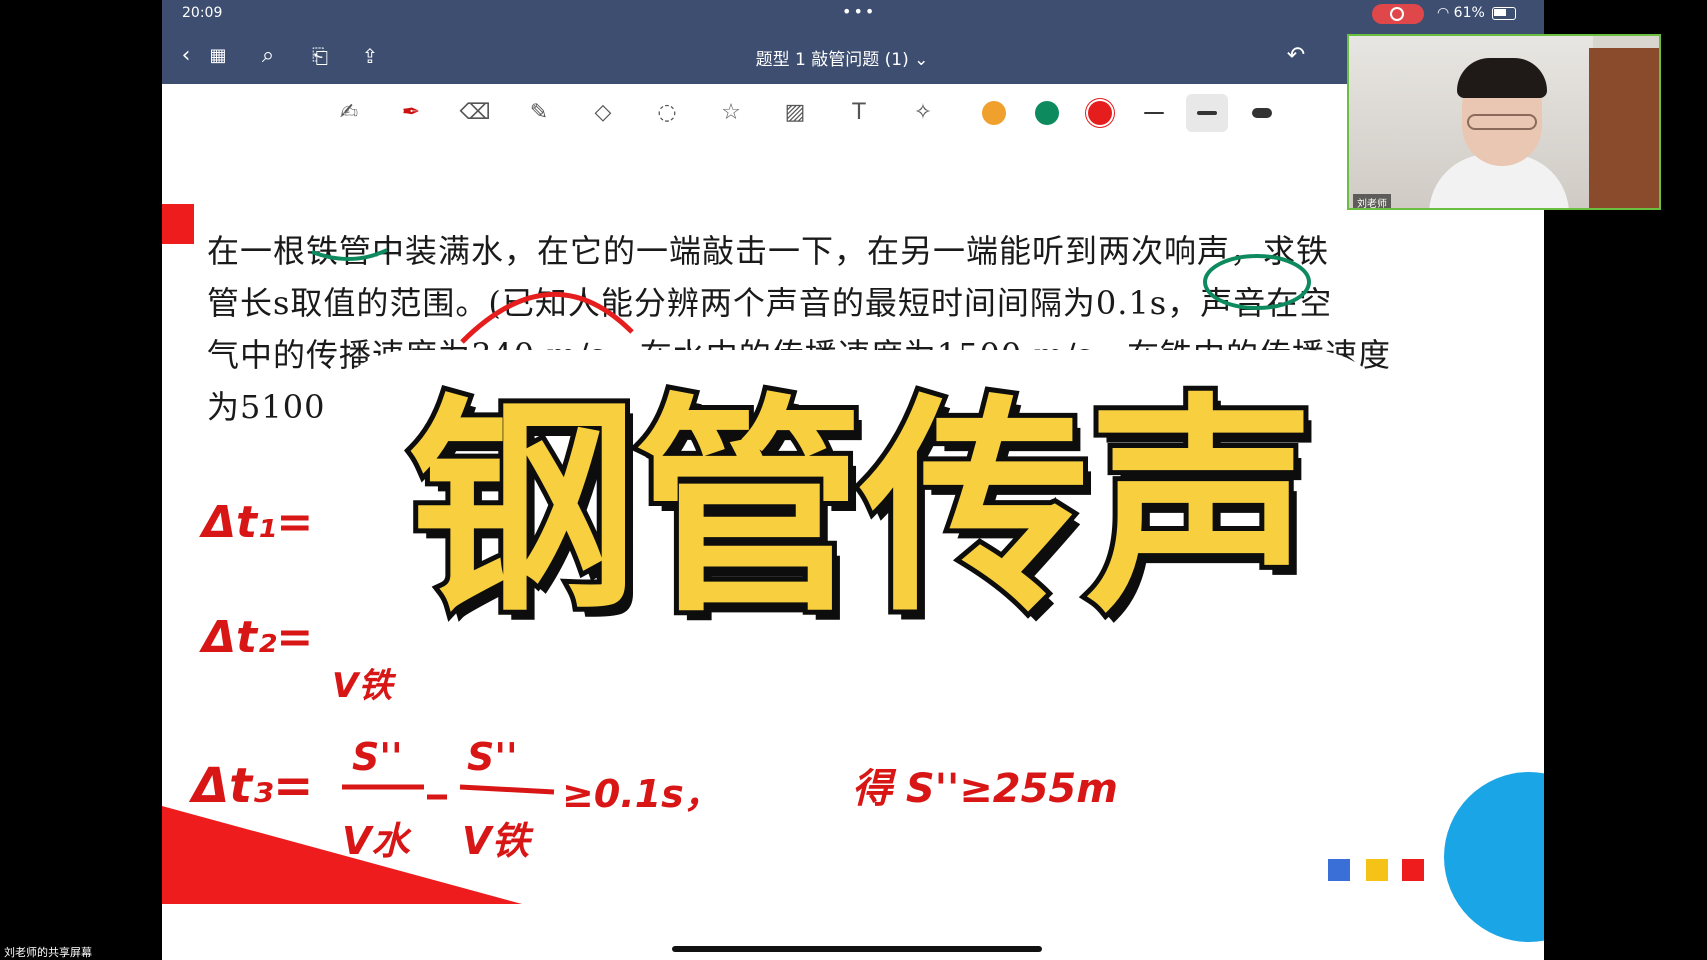  Describe the element at coordinates (923, 113) in the screenshot. I see `laser-pointer-icon: ✧` at that location.